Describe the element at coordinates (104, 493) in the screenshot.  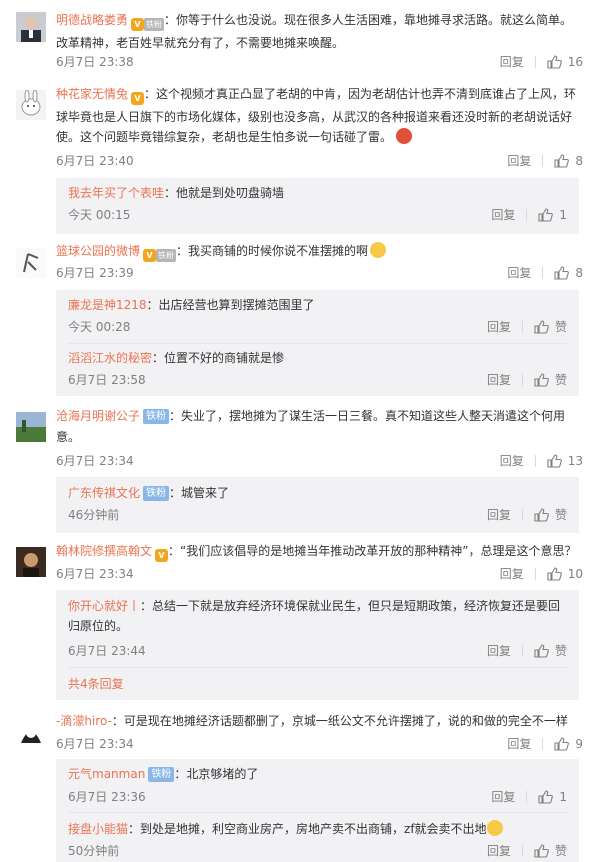
I see `username-link: 广东传祺文化` at that location.